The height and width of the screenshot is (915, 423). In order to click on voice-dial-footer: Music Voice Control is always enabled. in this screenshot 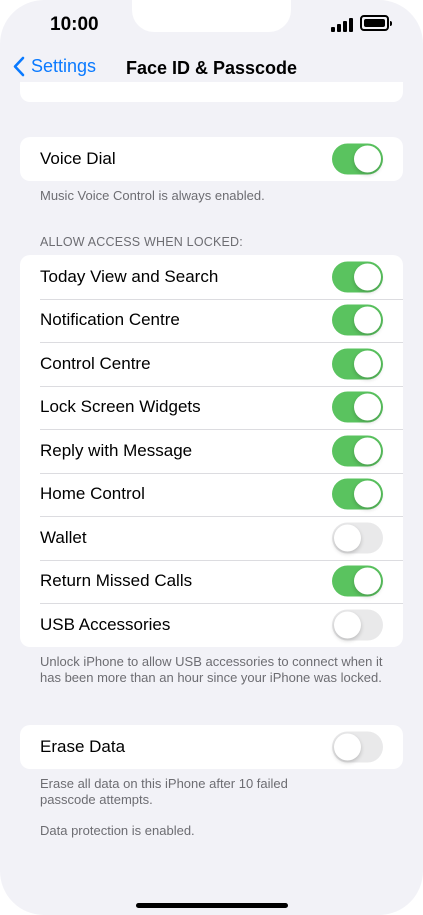, I will do `click(152, 195)`.